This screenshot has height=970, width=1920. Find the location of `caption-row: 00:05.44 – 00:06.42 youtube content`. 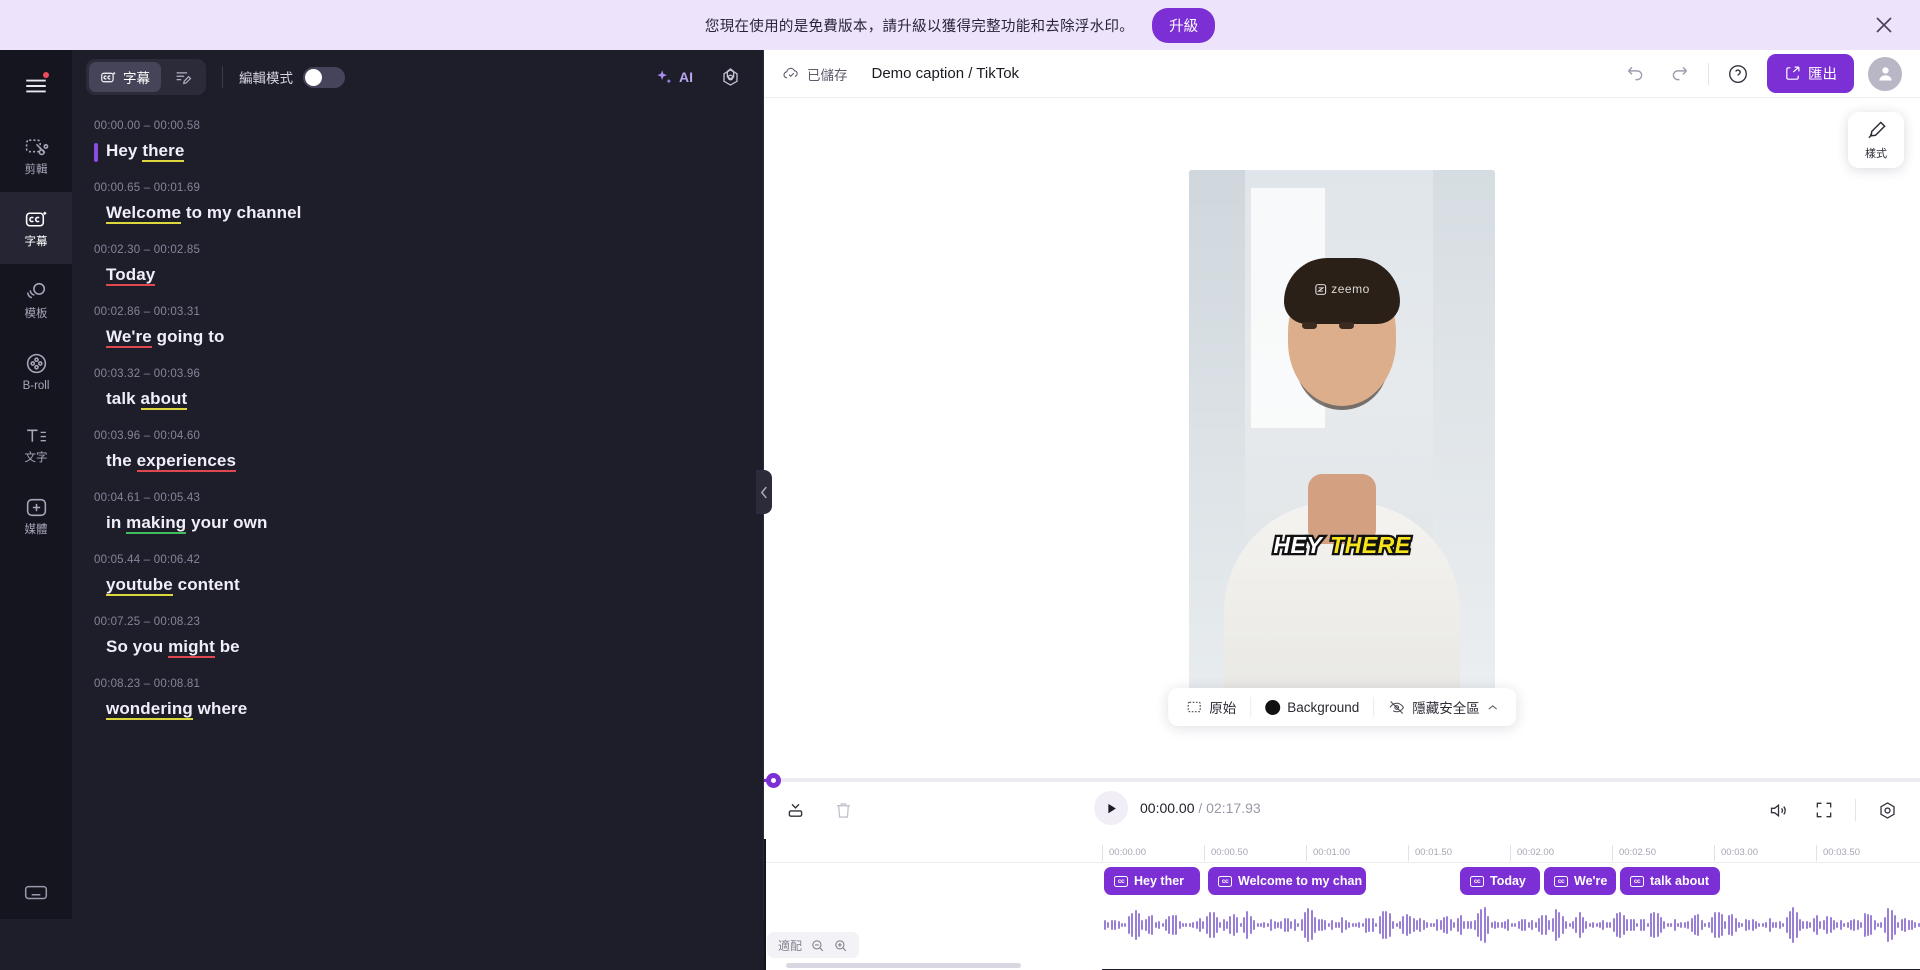

caption-row: 00:05.44 – 00:06.42 youtube content is located at coordinates (417, 575).